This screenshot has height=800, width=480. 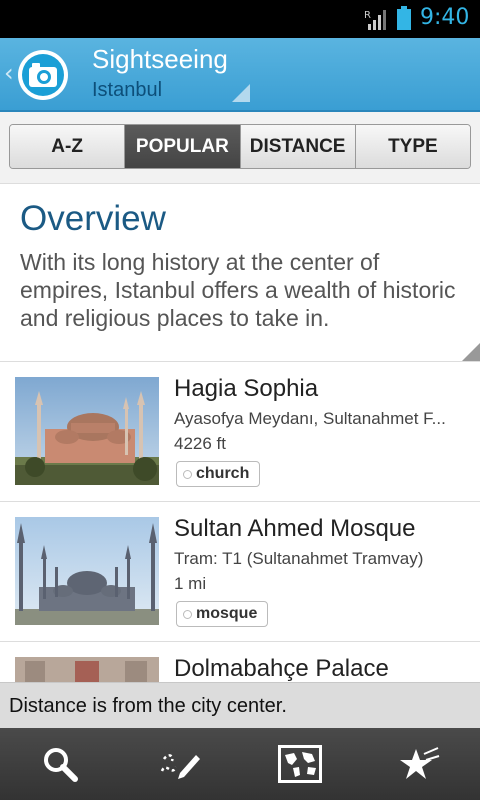 I want to click on map-icon, so click(x=300, y=764).